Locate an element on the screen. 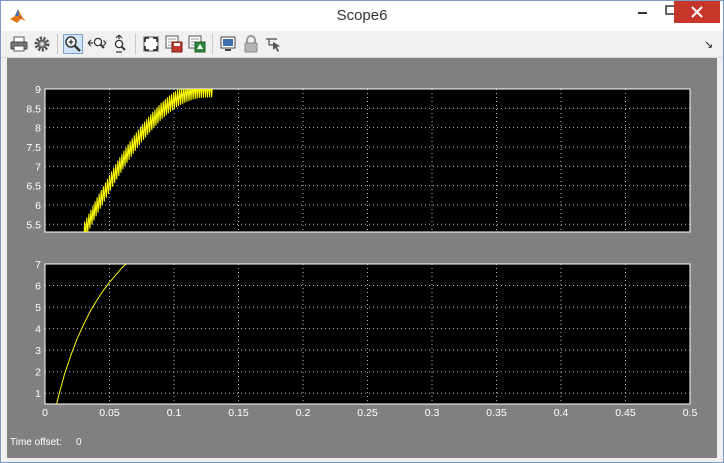  x-tick-label: 0.4 is located at coordinates (561, 413).